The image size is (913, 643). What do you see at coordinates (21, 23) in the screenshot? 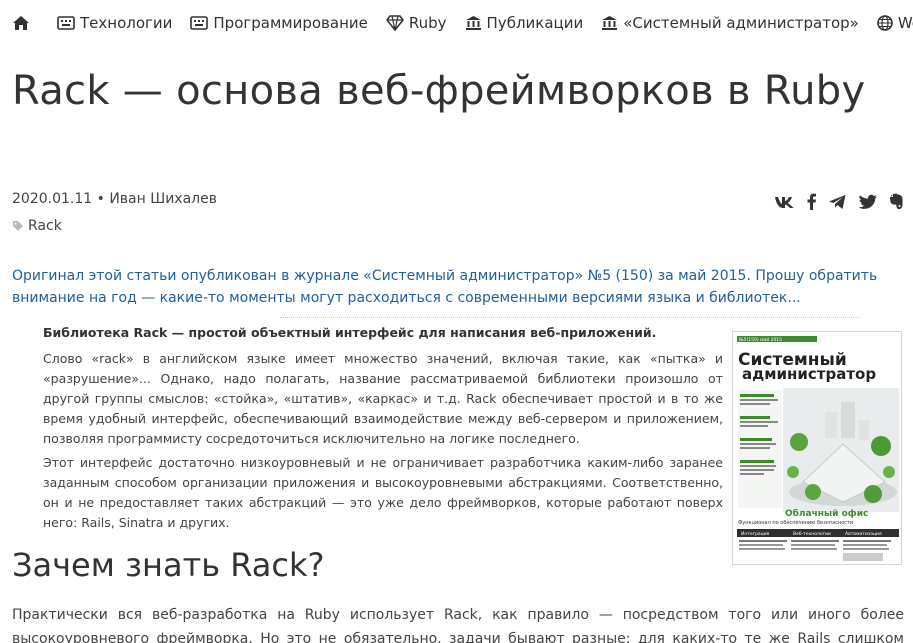
I see `home-icon` at bounding box center [21, 23].